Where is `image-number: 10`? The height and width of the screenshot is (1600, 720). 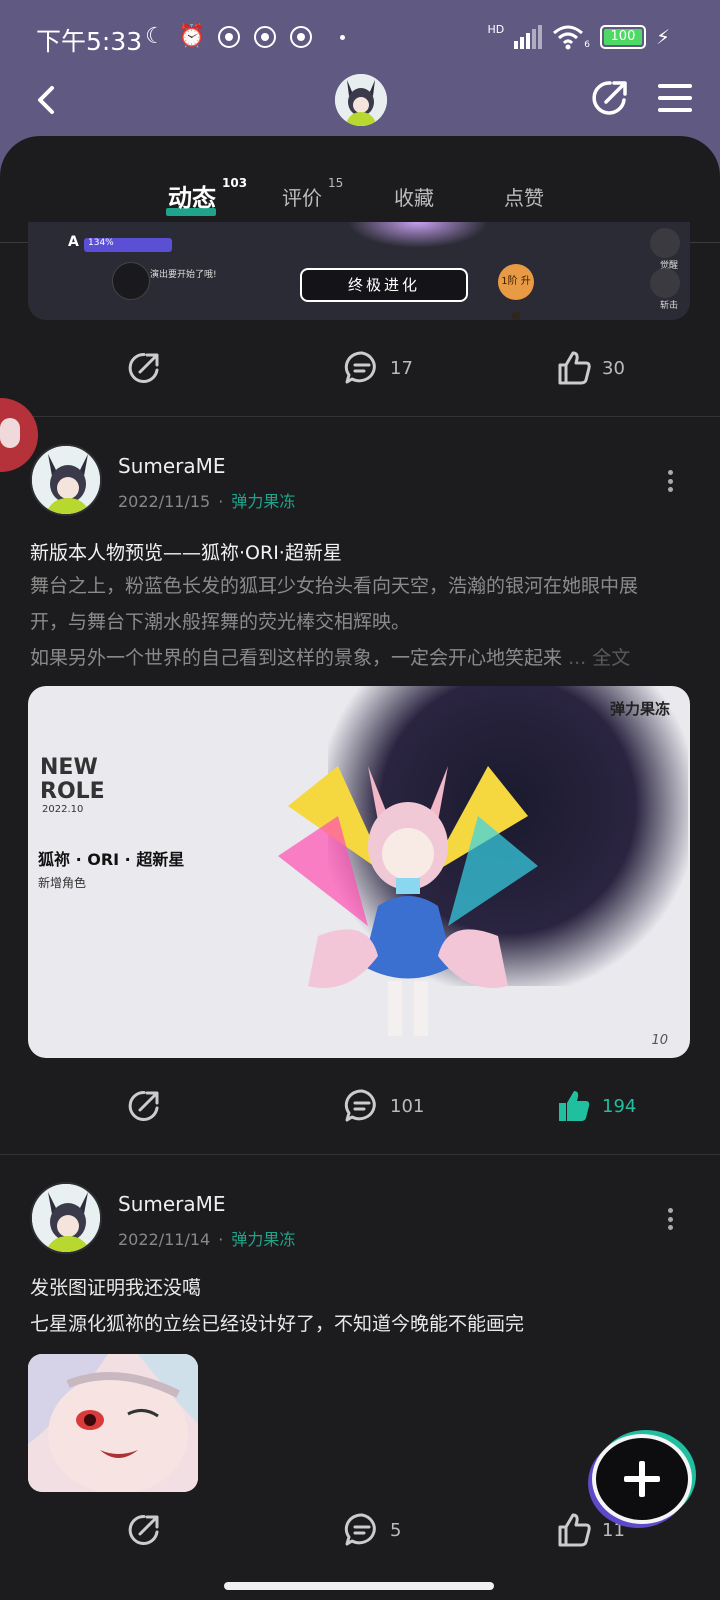 image-number: 10 is located at coordinates (659, 1040).